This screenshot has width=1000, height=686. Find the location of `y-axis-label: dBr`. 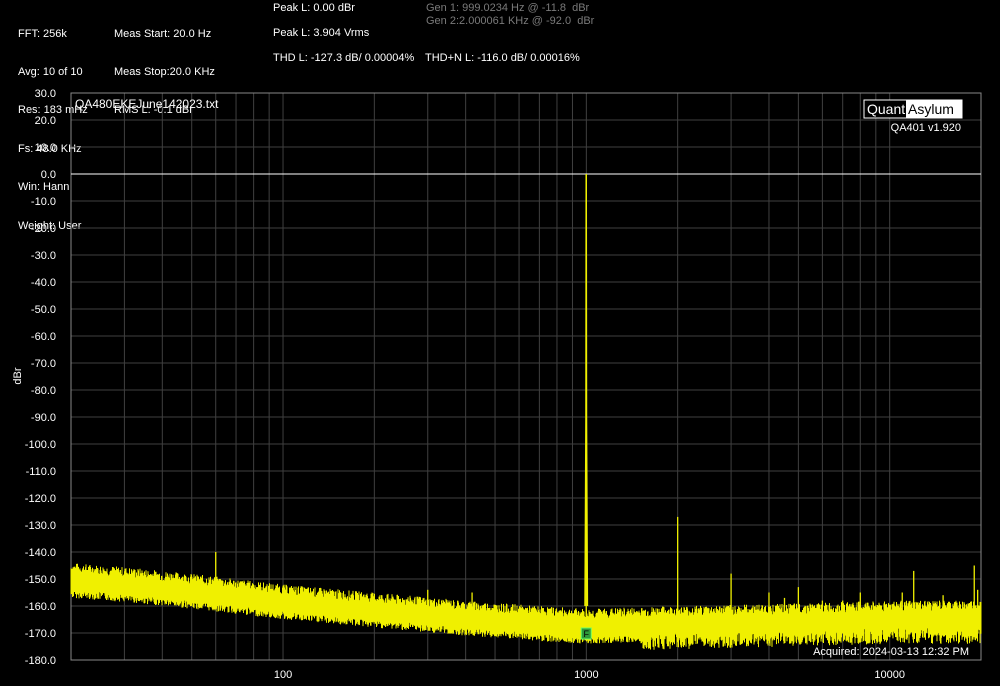

y-axis-label: dBr is located at coordinates (18, 375).